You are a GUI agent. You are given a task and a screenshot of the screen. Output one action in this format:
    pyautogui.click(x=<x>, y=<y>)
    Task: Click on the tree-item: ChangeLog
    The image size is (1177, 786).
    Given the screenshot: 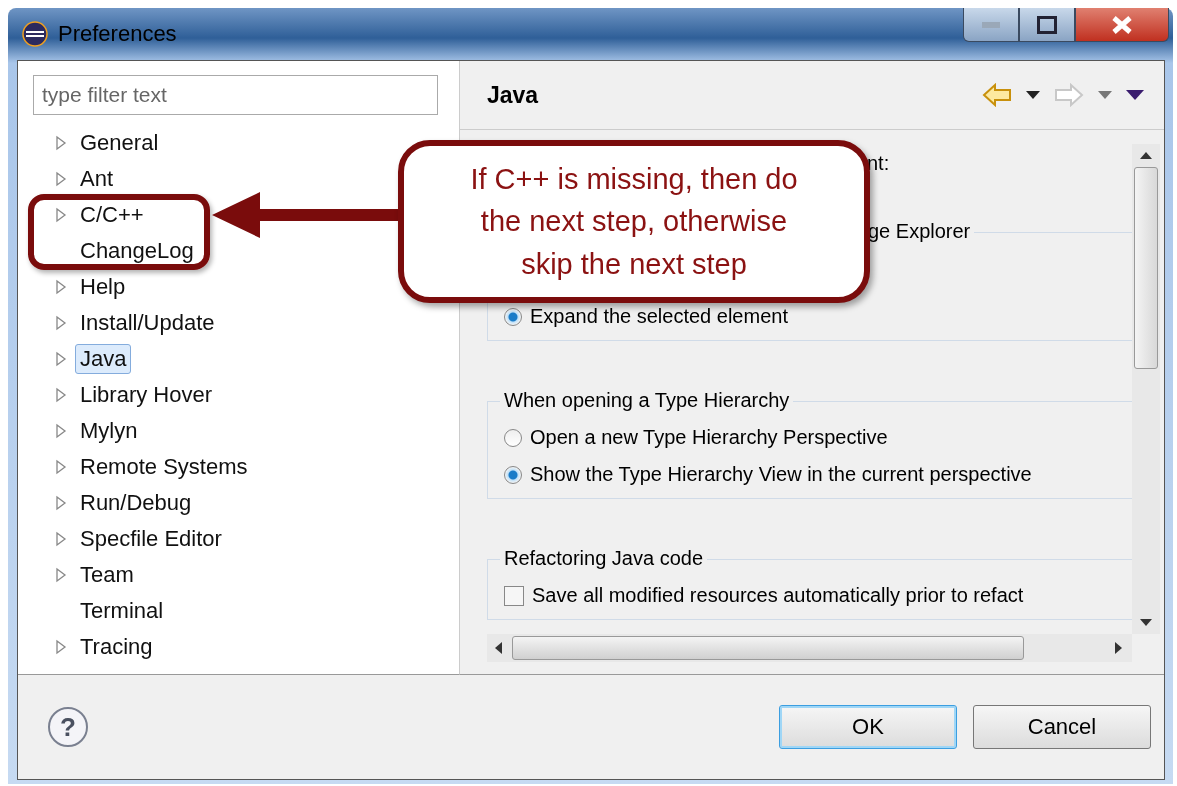 What is the action you would take?
    pyautogui.click(x=137, y=251)
    